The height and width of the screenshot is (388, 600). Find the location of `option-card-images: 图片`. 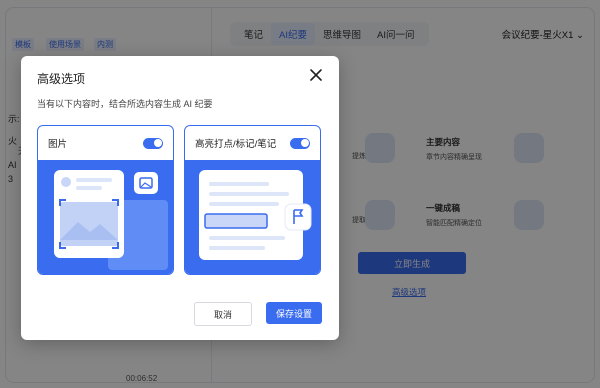

option-card-images: 图片 is located at coordinates (105, 200).